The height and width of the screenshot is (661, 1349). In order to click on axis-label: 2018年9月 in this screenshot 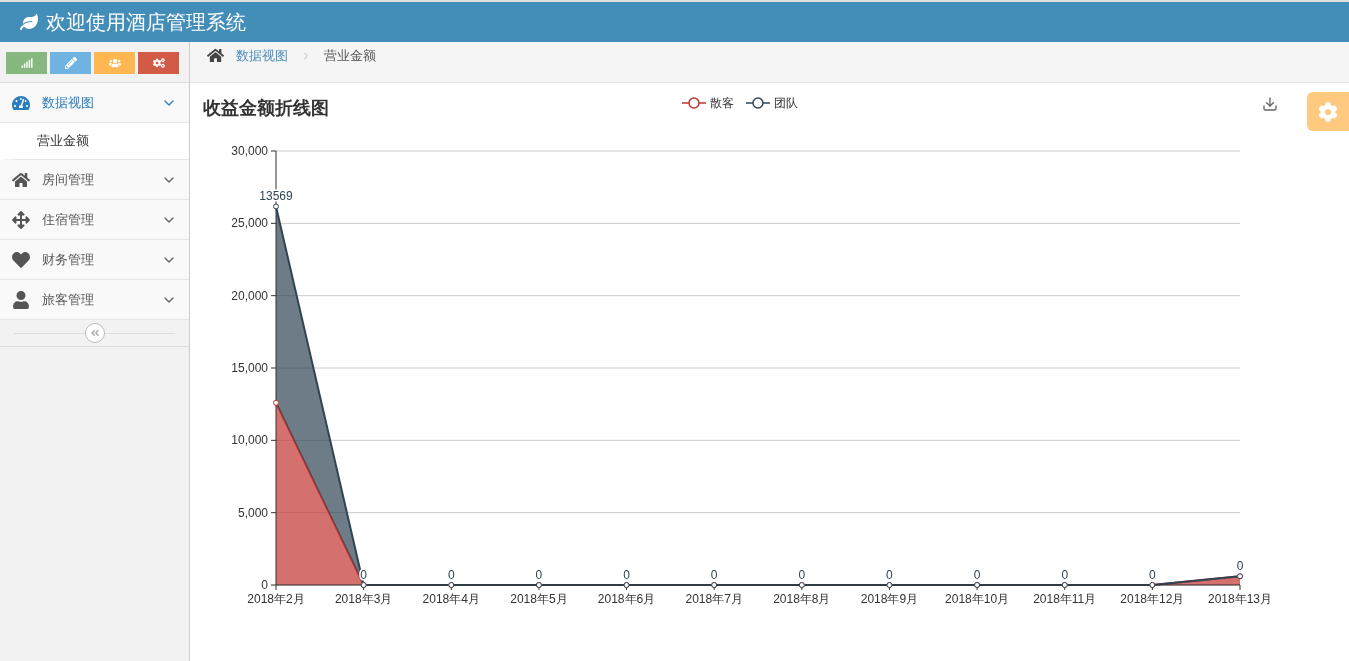, I will do `click(889, 599)`.